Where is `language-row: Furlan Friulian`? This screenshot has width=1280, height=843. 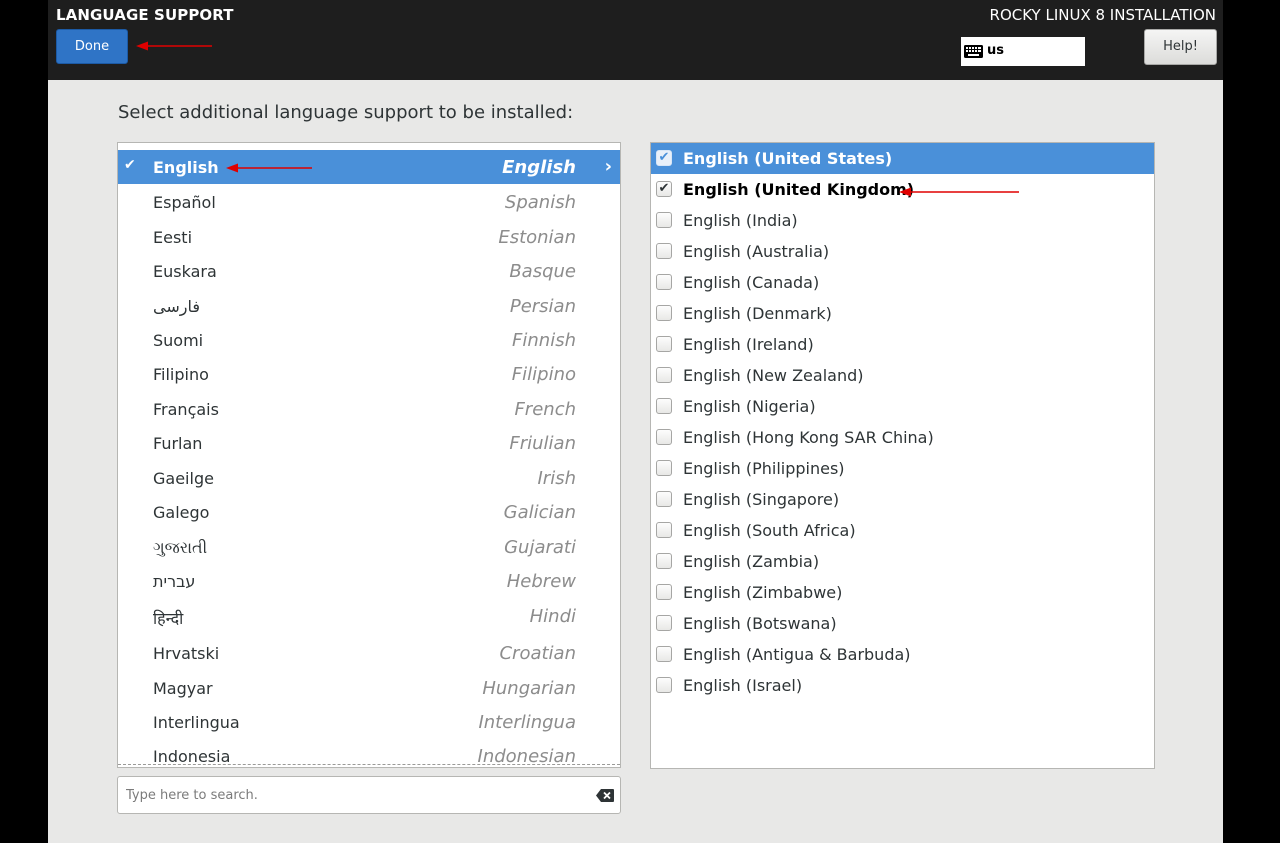 language-row: Furlan Friulian is located at coordinates (369, 443).